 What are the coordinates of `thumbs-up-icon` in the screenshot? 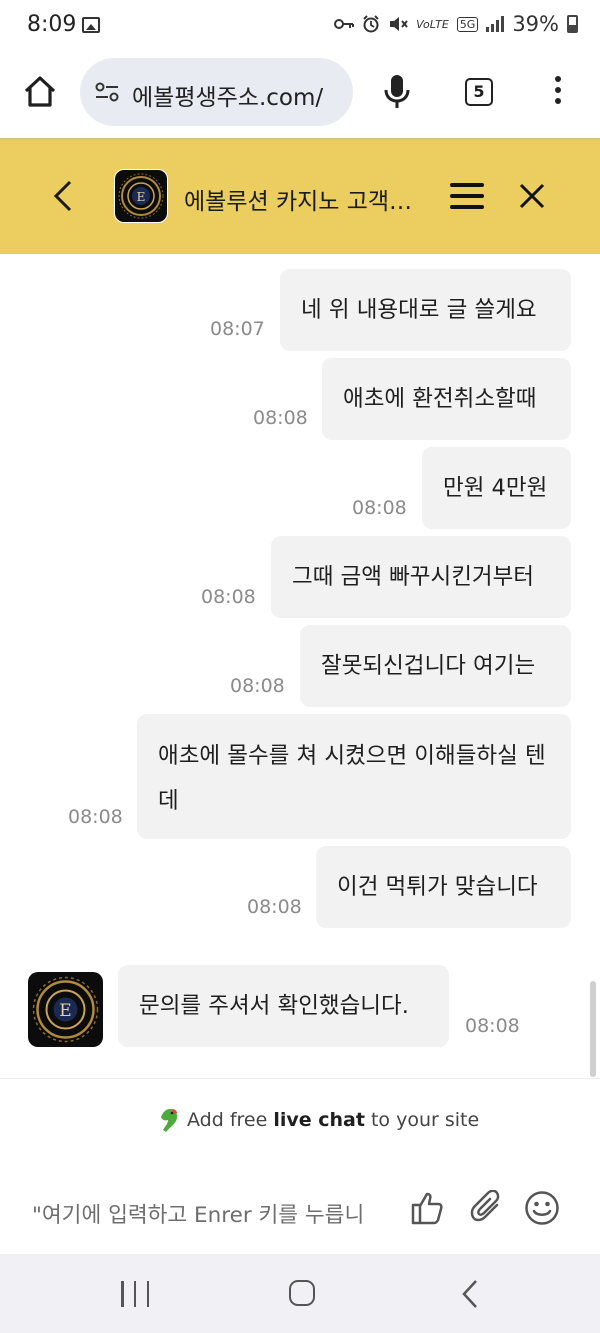 It's located at (428, 1208).